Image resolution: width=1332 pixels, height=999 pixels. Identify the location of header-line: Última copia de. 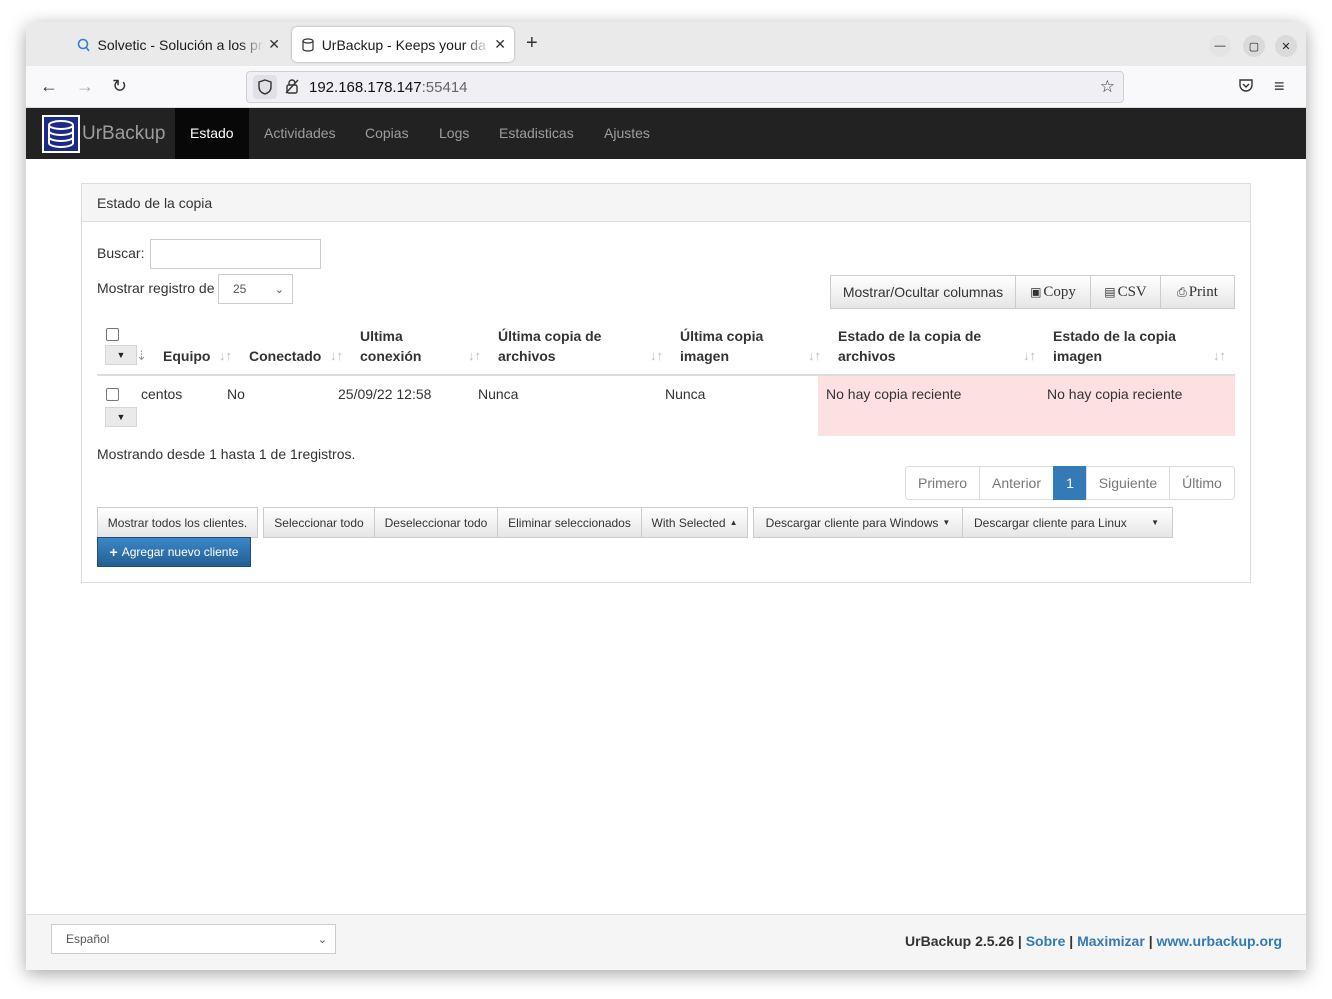
(550, 336).